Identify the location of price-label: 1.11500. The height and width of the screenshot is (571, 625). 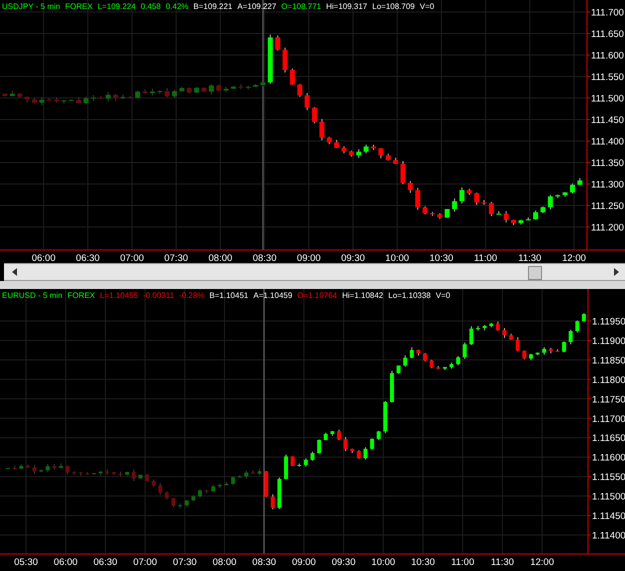
(608, 497).